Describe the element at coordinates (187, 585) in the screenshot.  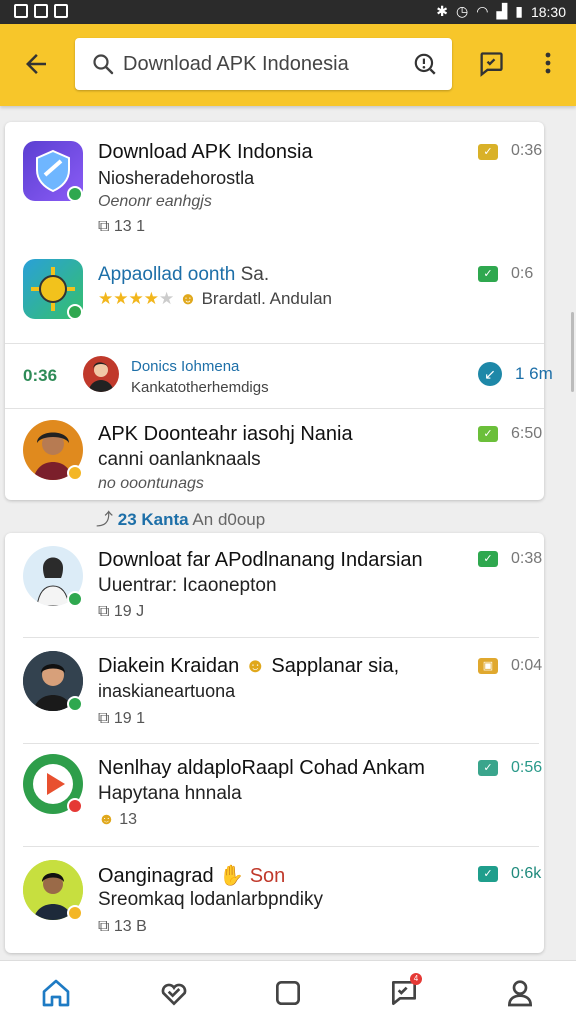
I see `item-subtitle: Uuentrar: Icaonepton` at that location.